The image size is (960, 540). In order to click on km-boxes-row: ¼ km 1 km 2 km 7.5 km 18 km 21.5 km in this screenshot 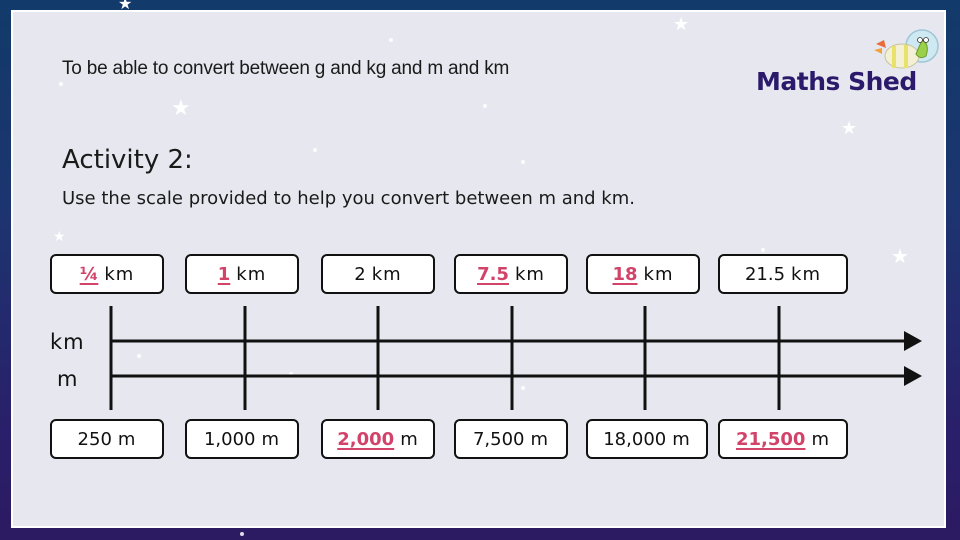, I will do `click(480, 274)`.